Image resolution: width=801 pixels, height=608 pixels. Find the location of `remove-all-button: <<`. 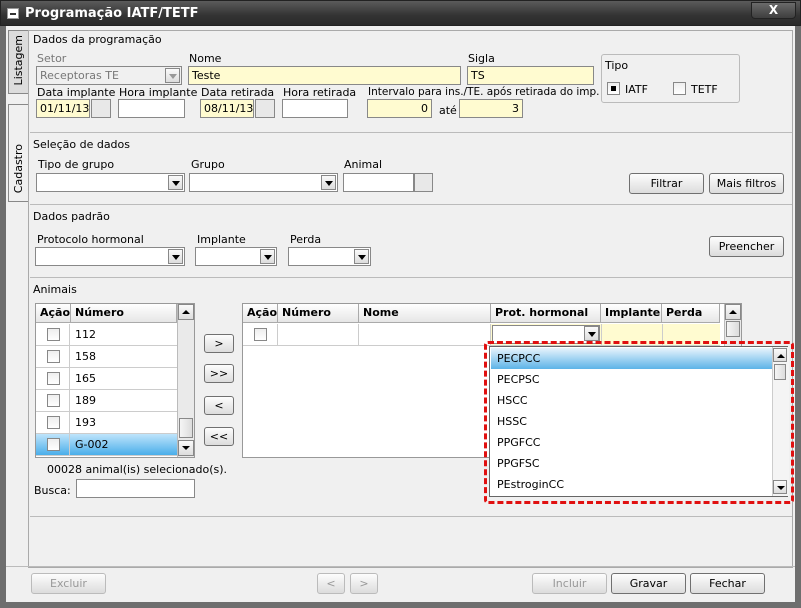

remove-all-button: << is located at coordinates (219, 436).